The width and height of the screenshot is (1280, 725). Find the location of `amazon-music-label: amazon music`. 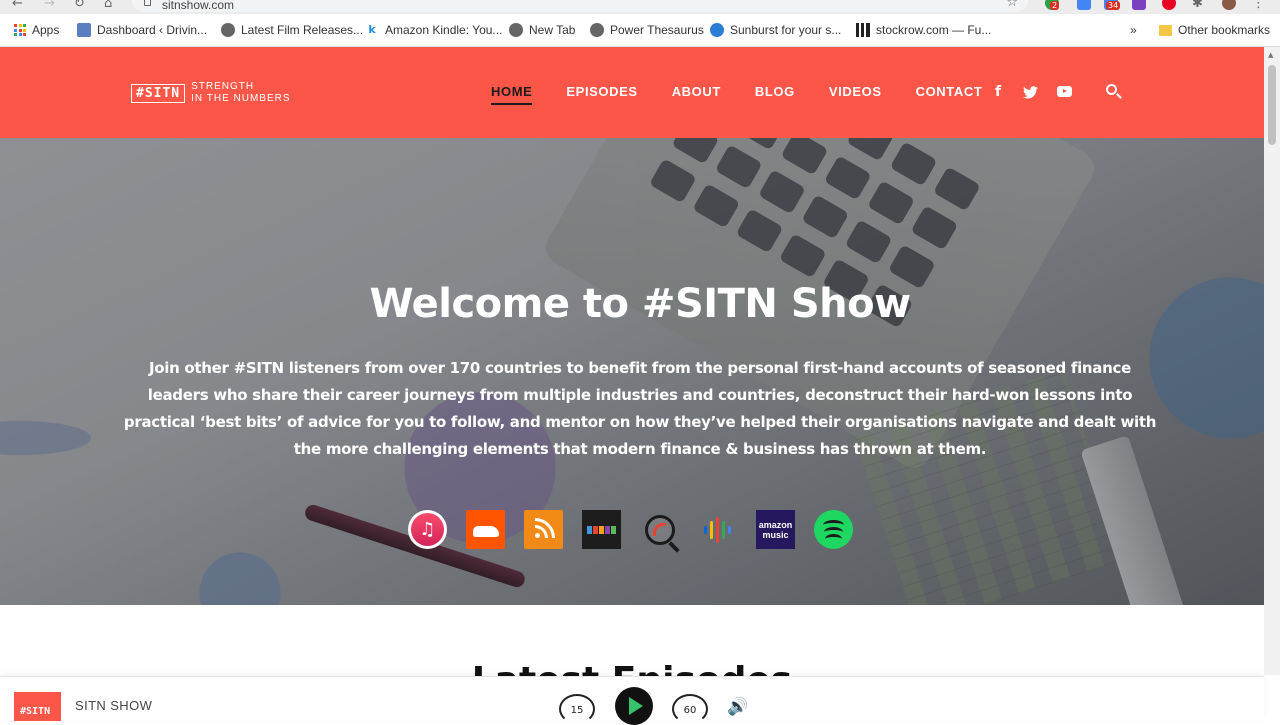

amazon-music-label: amazon music is located at coordinates (775, 529).